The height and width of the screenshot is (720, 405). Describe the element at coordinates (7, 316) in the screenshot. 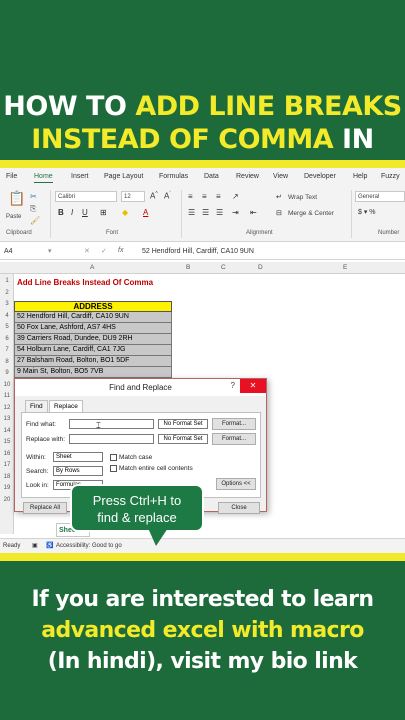

I see `row-header: 4` at that location.